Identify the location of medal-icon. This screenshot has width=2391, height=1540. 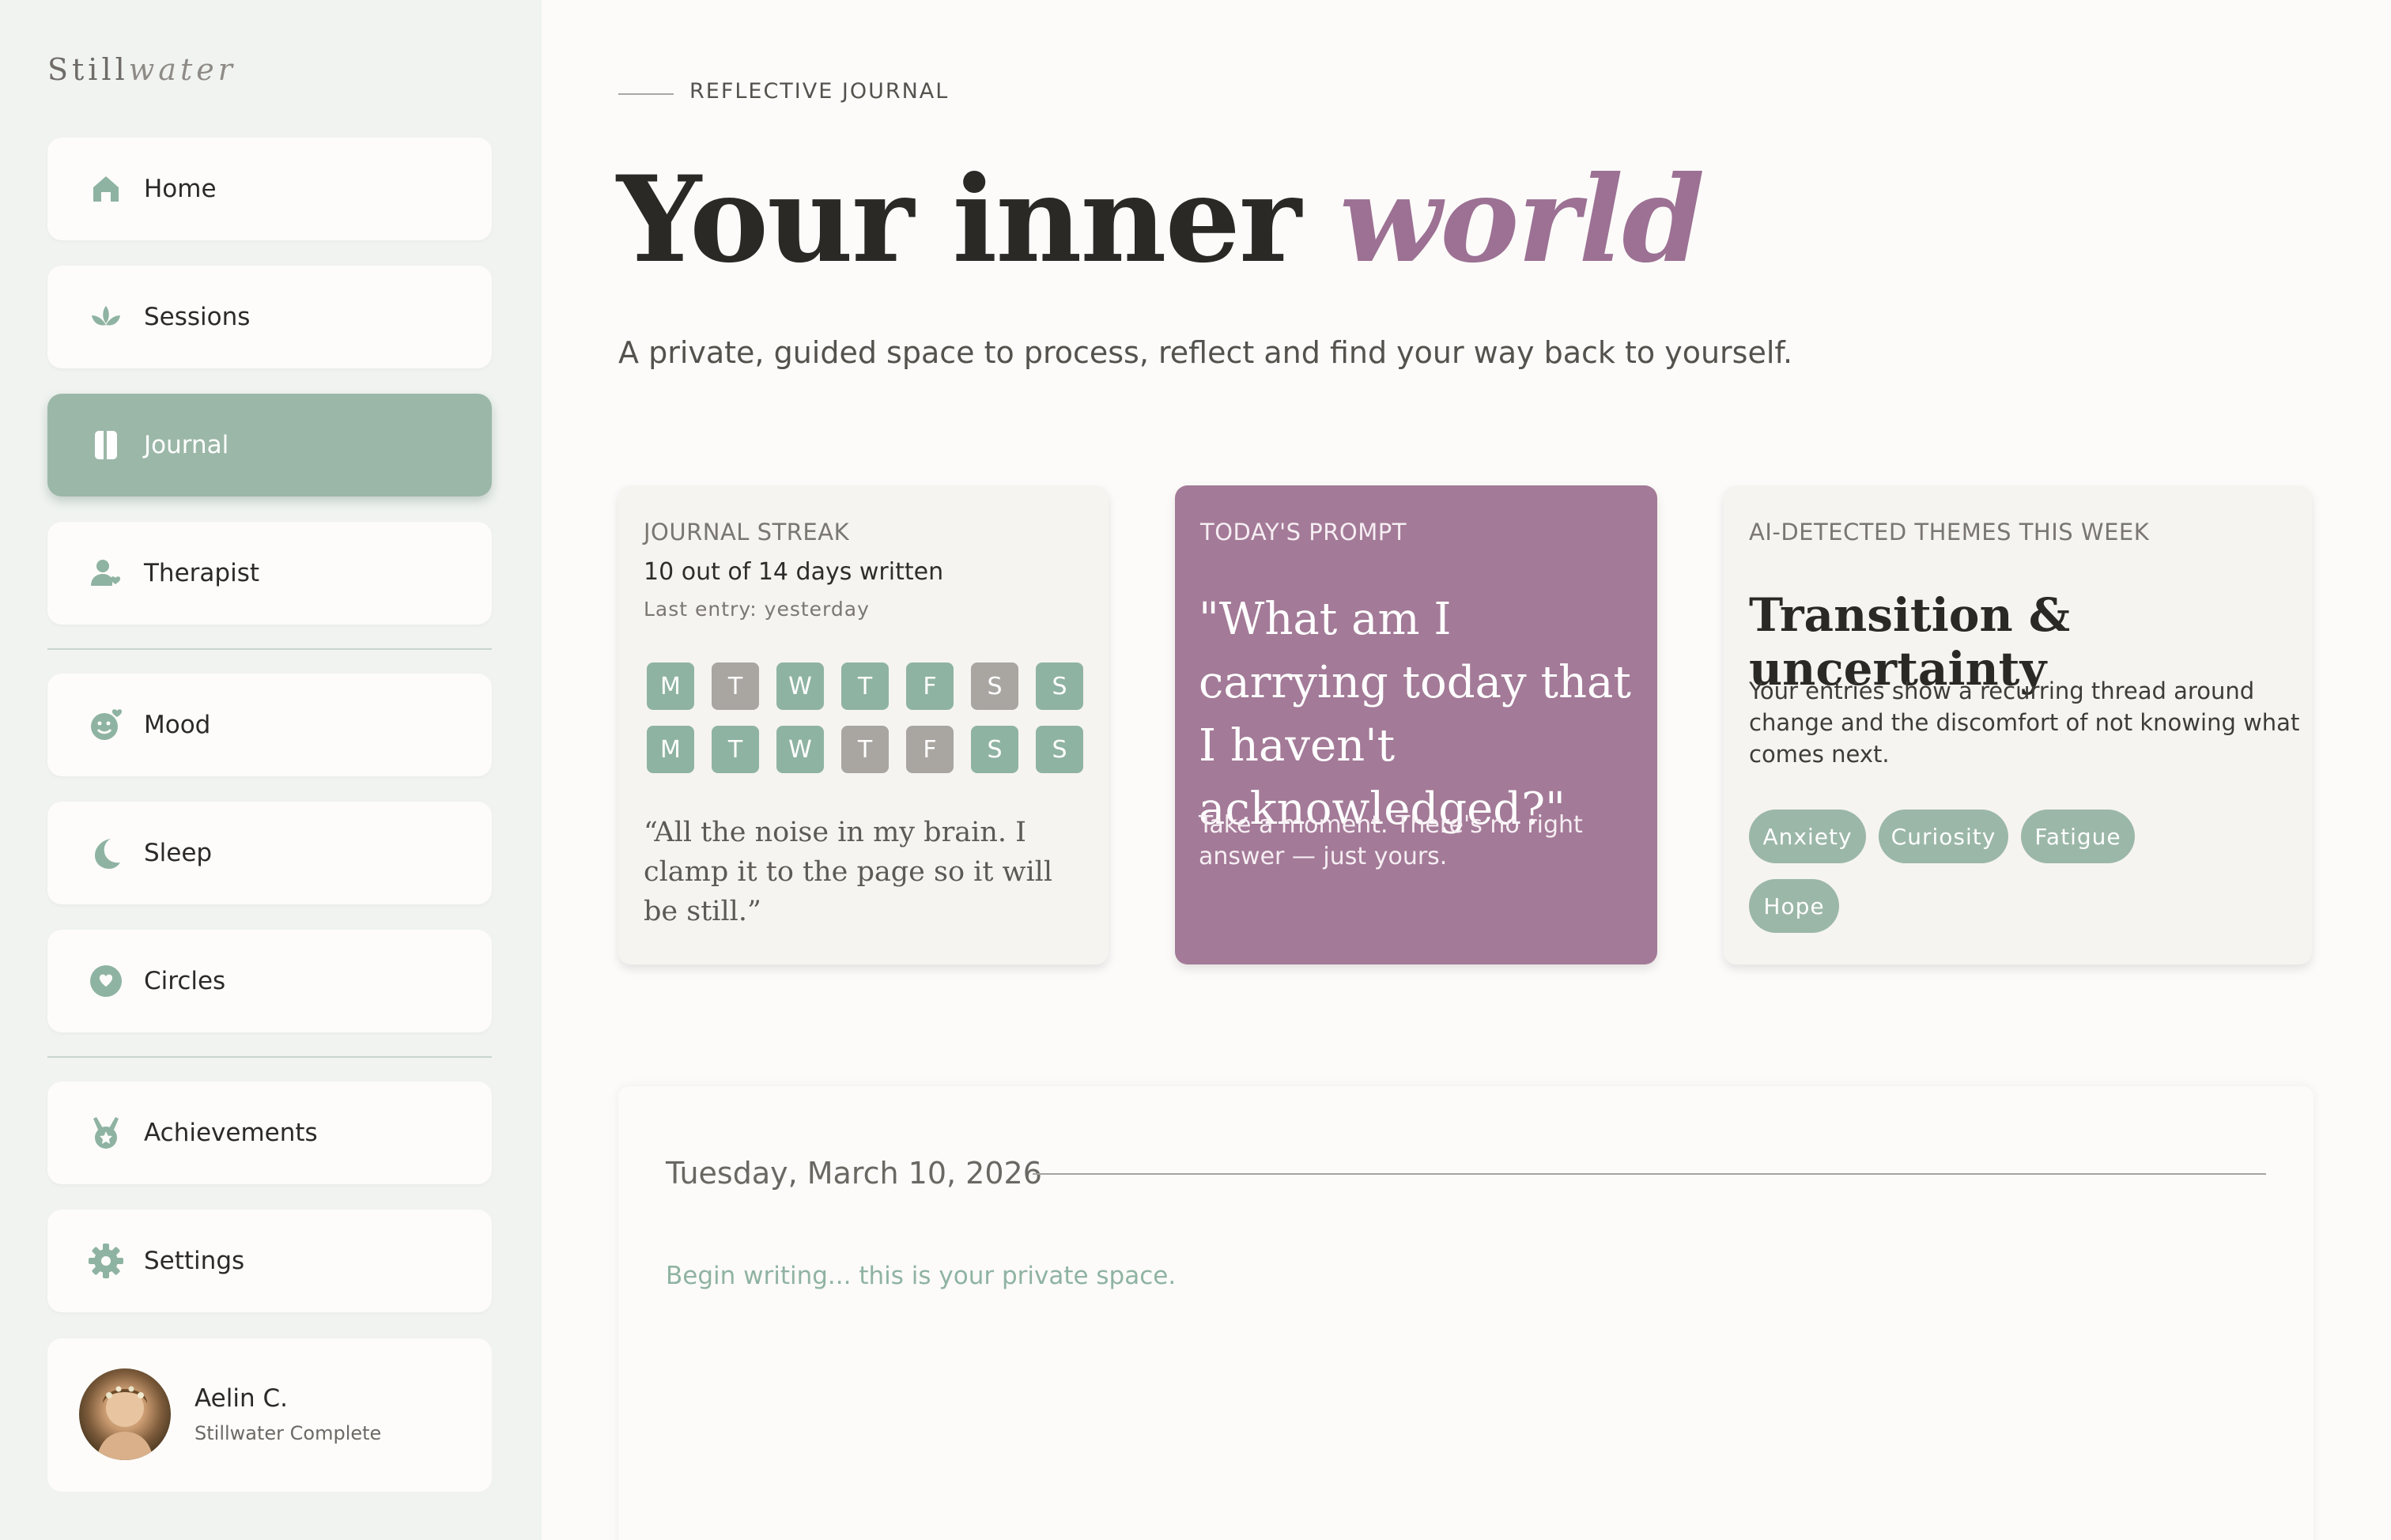
(106, 1133).